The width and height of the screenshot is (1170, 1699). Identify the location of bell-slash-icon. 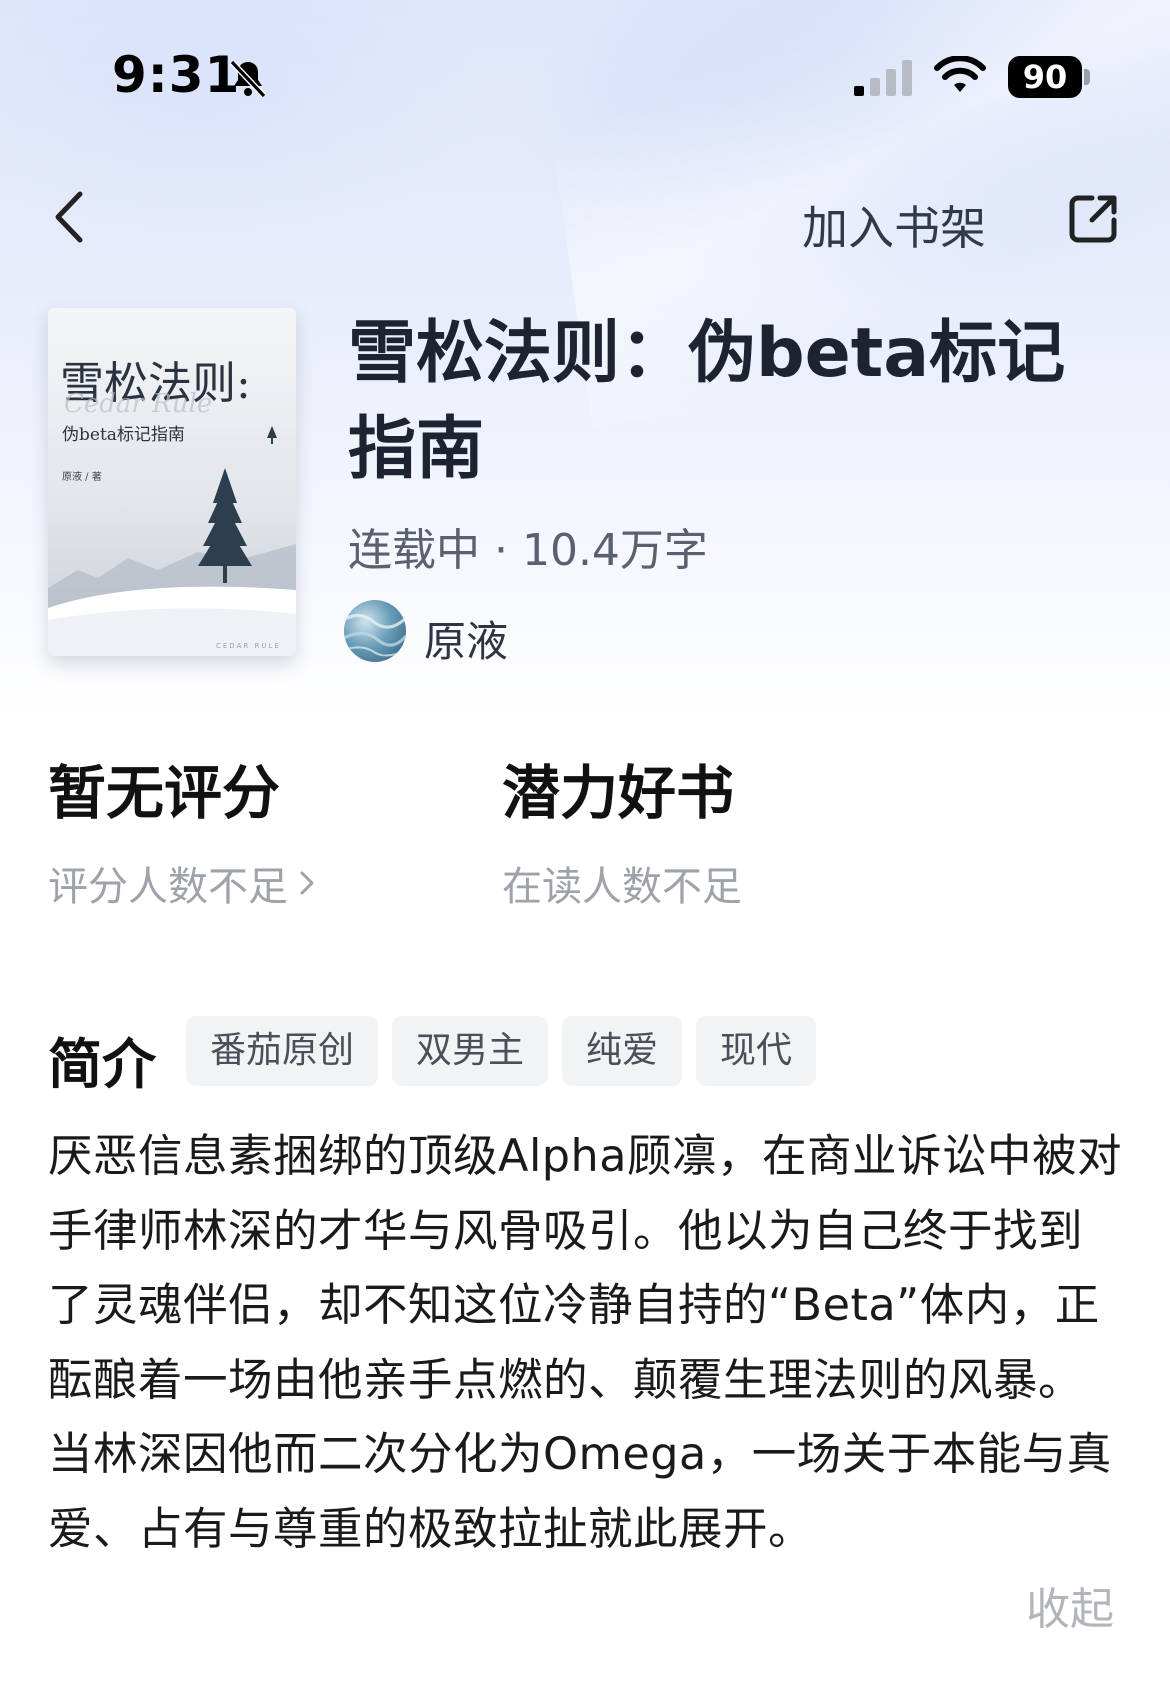
(248, 79).